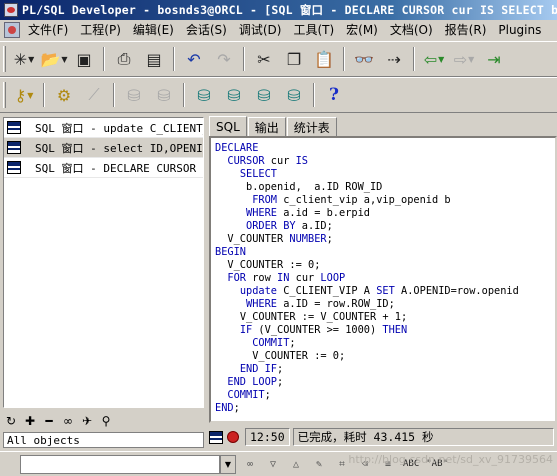 Image resolution: width=557 pixels, height=476 pixels. What do you see at coordinates (250, 464) in the screenshot?
I see `find-binoculars-icon: ∞` at bounding box center [250, 464].